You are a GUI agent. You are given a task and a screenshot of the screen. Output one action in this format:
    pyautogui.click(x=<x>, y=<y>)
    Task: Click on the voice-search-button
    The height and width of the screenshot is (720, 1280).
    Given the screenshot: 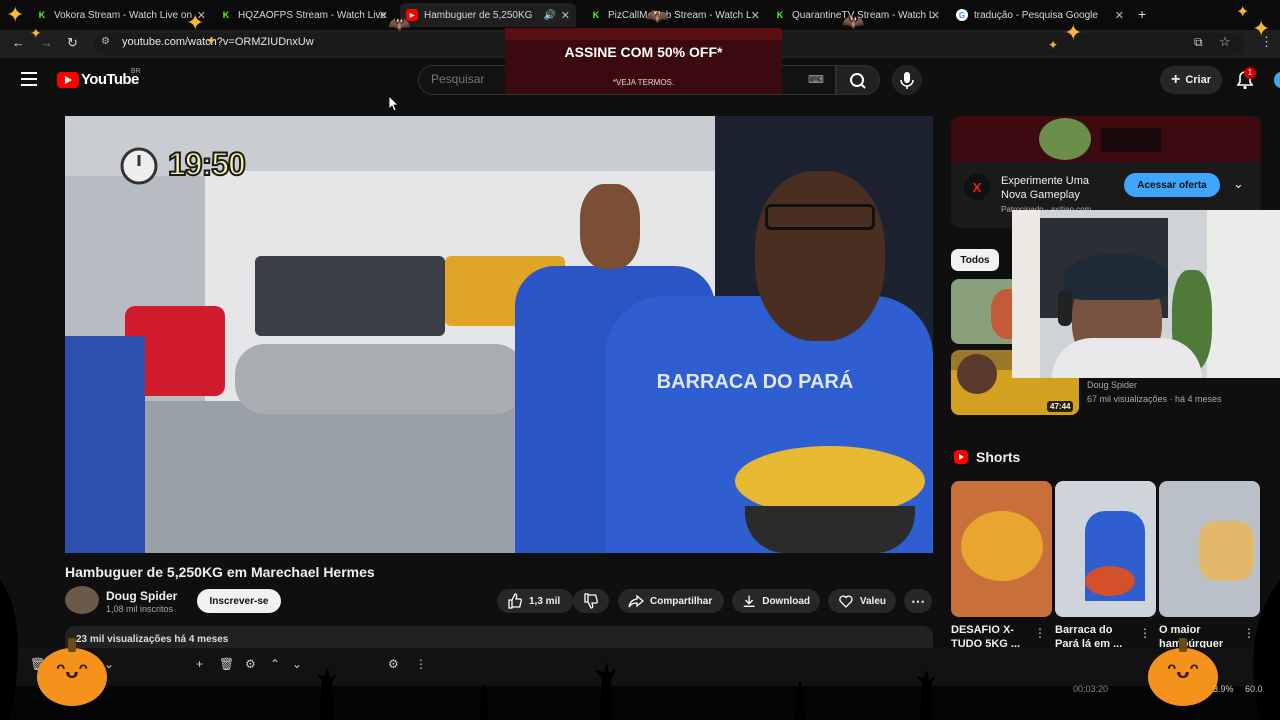 What is the action you would take?
    pyautogui.click(x=907, y=80)
    